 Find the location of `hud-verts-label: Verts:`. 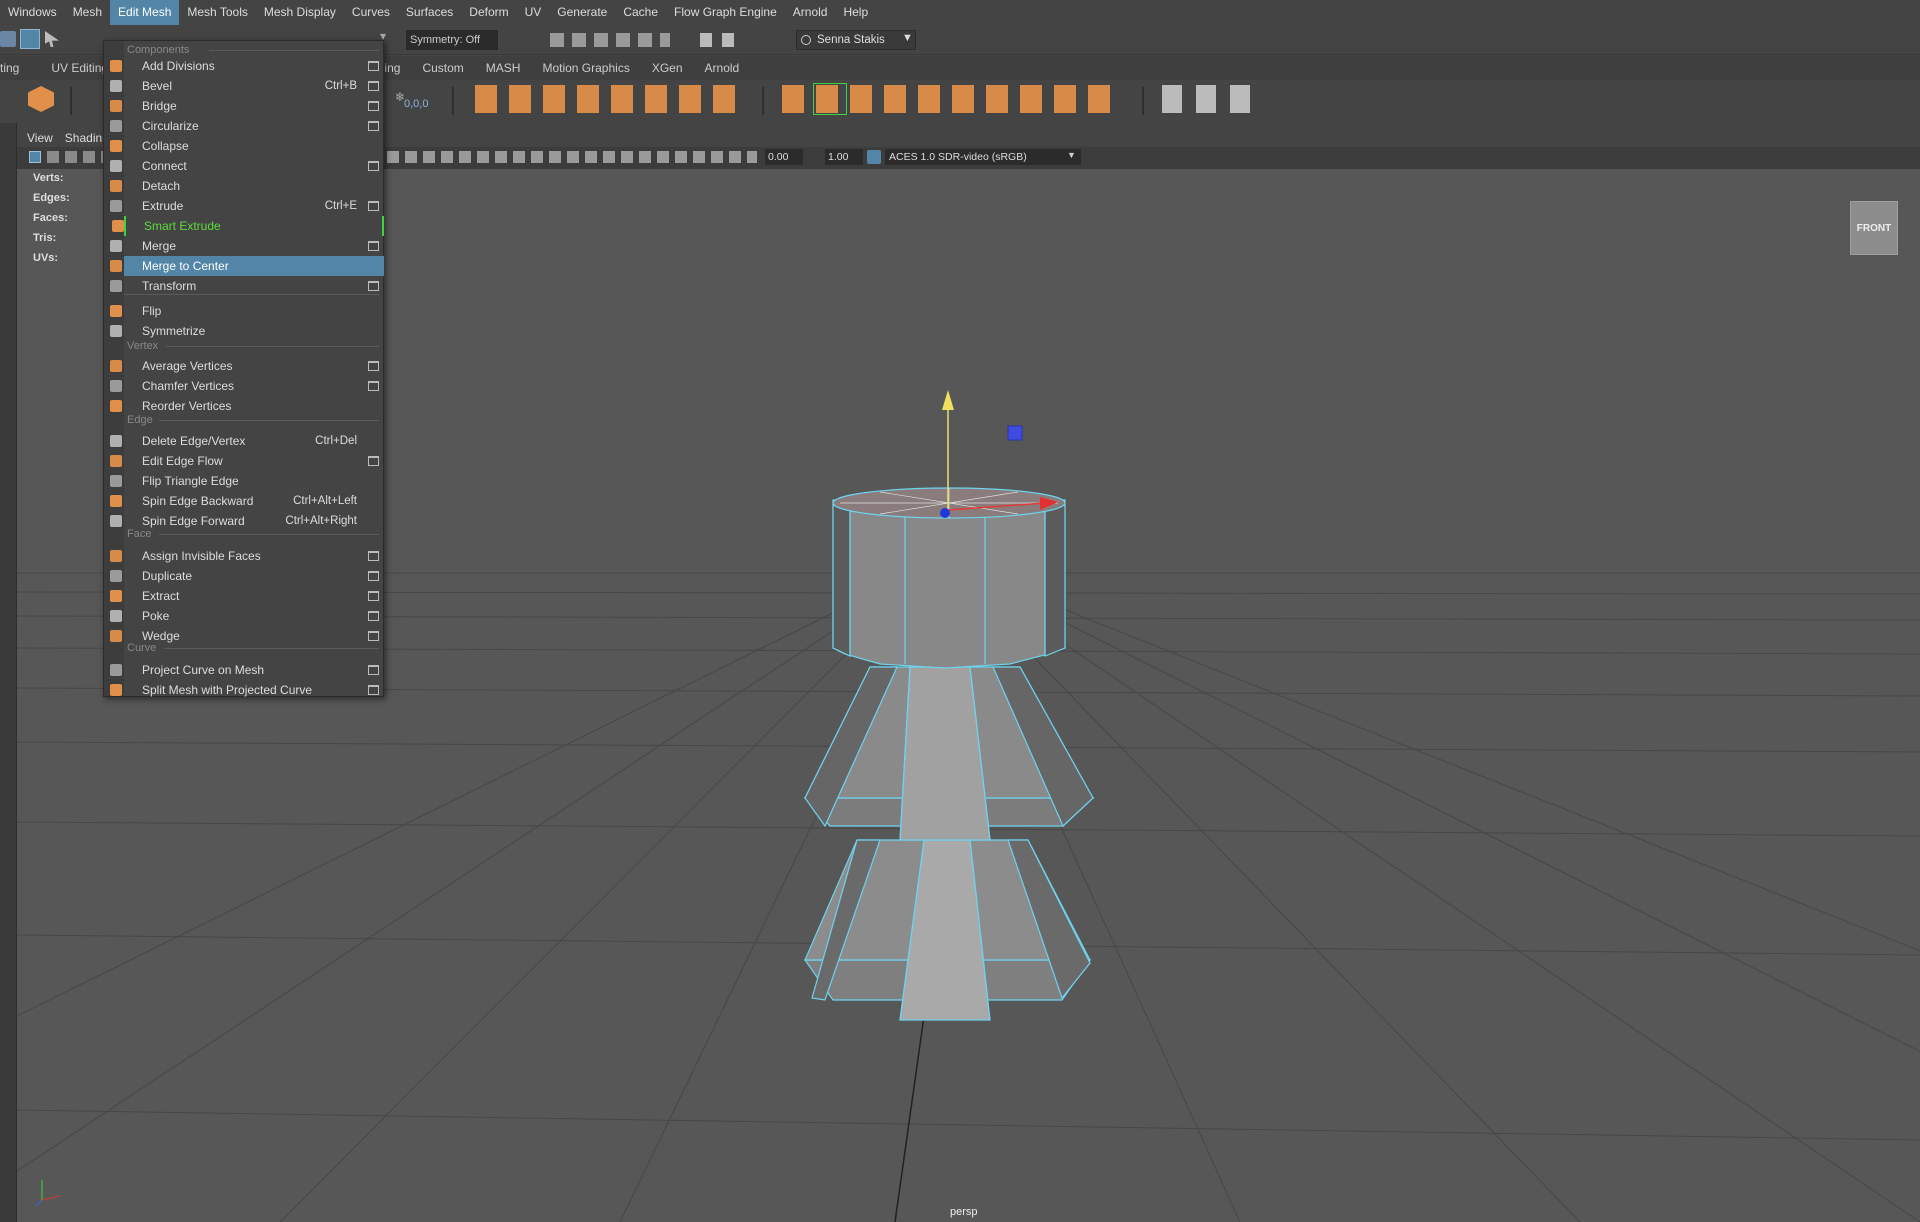

hud-verts-label: Verts: is located at coordinates (48, 178).